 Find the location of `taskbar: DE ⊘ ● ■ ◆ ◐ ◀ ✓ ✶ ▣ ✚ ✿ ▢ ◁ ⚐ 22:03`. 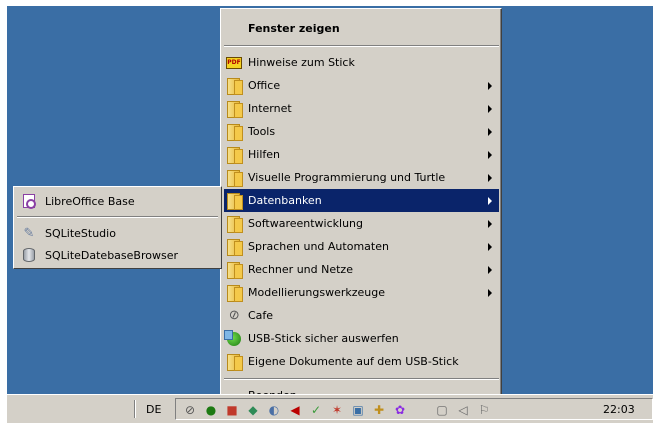

taskbar: DE ⊘ ● ■ ◆ ◐ ◀ ✓ ✶ ▣ ✚ ✿ ▢ ◁ ⚐ 22:03 is located at coordinates (330, 408).